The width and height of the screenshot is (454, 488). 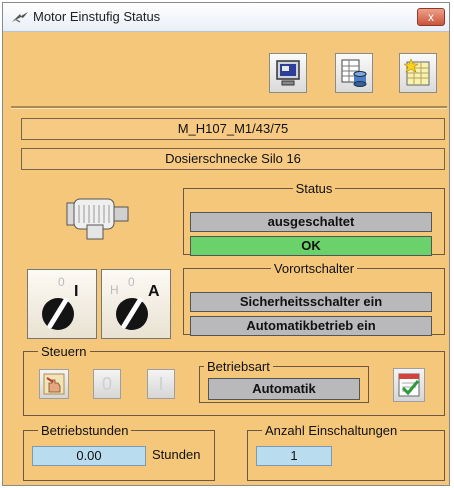 What do you see at coordinates (176, 454) in the screenshot?
I see `operating-hours-unit: Stunden` at bounding box center [176, 454].